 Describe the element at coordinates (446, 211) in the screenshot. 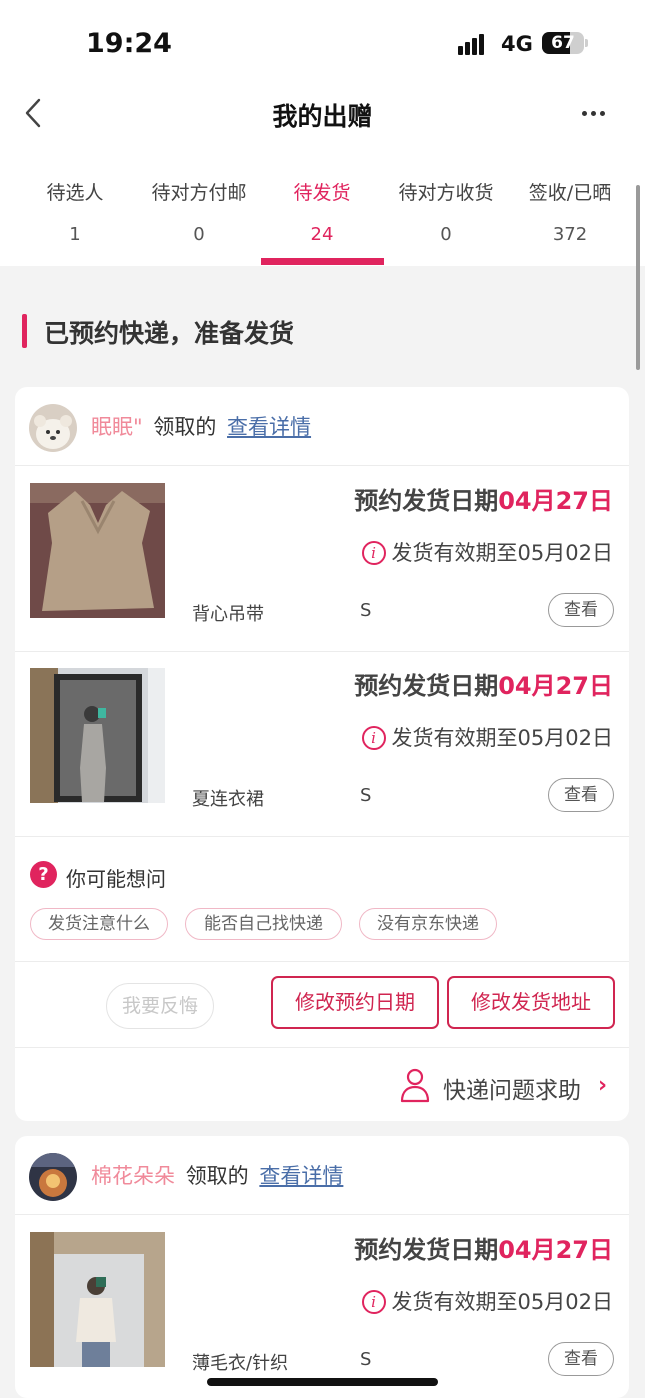

I see `tab-pending-receive: 待对方收货 0` at that location.